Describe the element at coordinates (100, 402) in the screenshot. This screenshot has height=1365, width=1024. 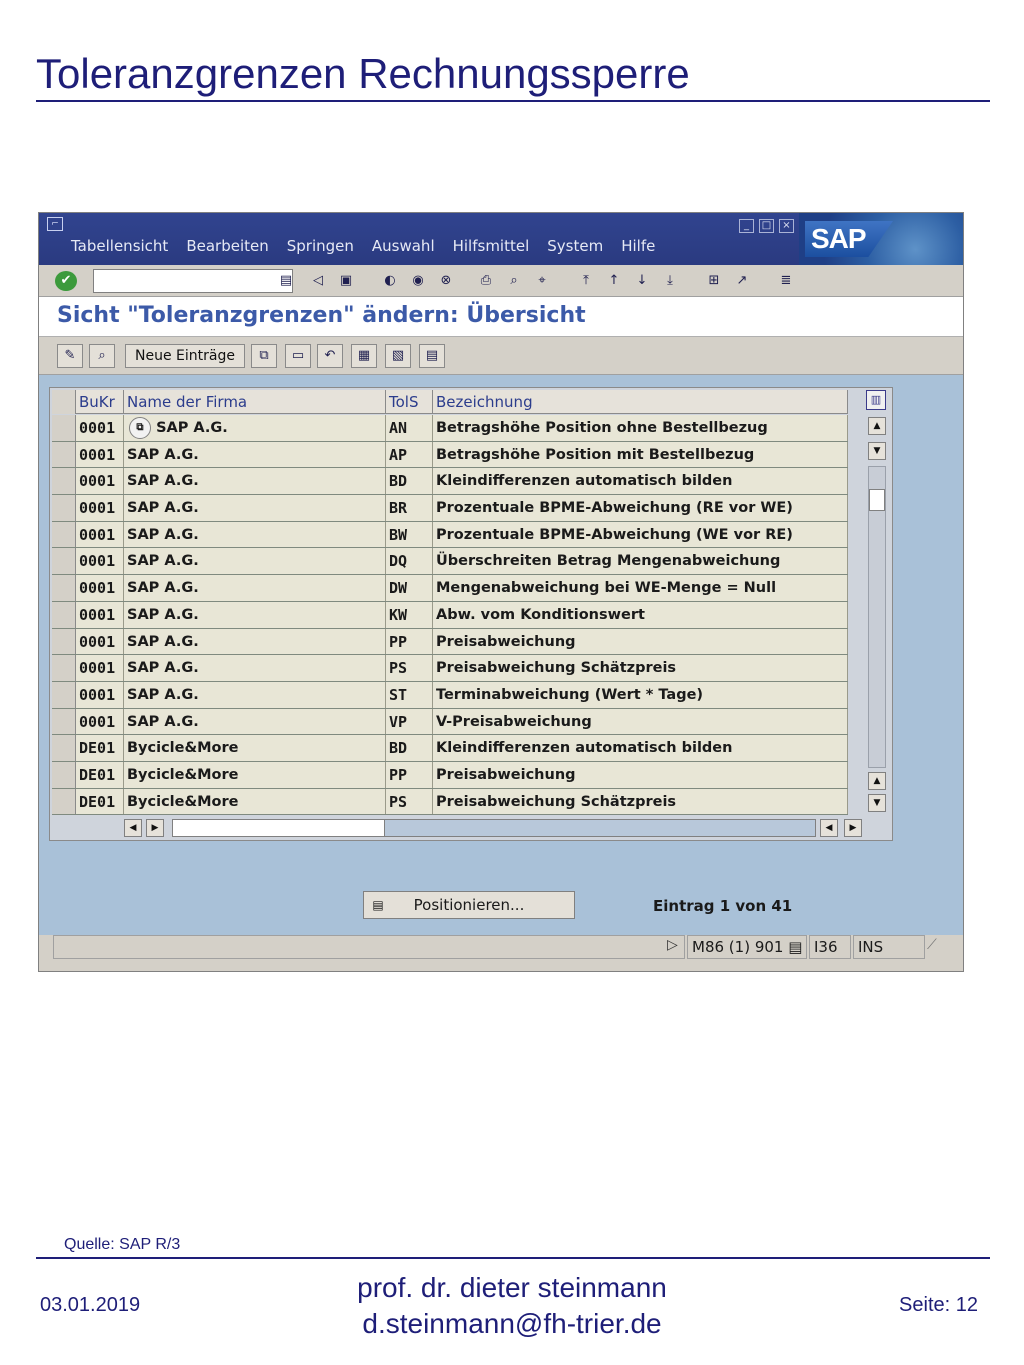
I see `column-header-bukr: BuKr` at that location.